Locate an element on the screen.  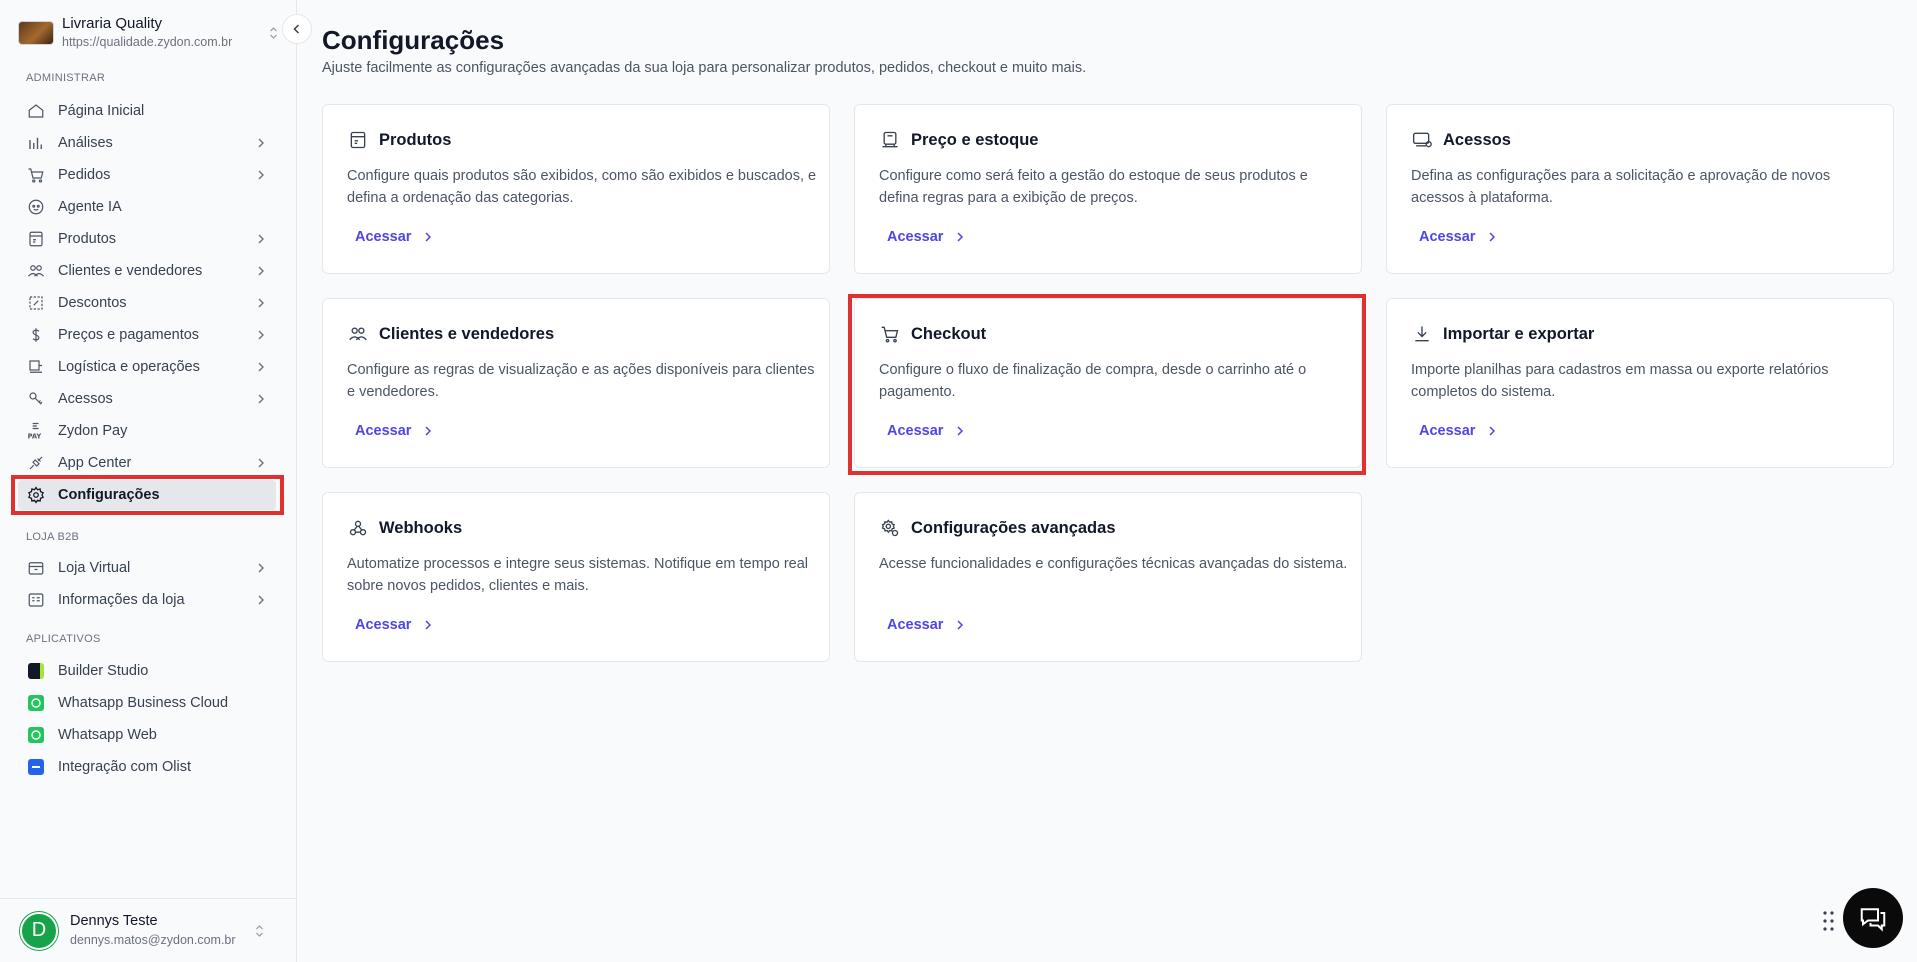
access-icon is located at coordinates (1422, 140).